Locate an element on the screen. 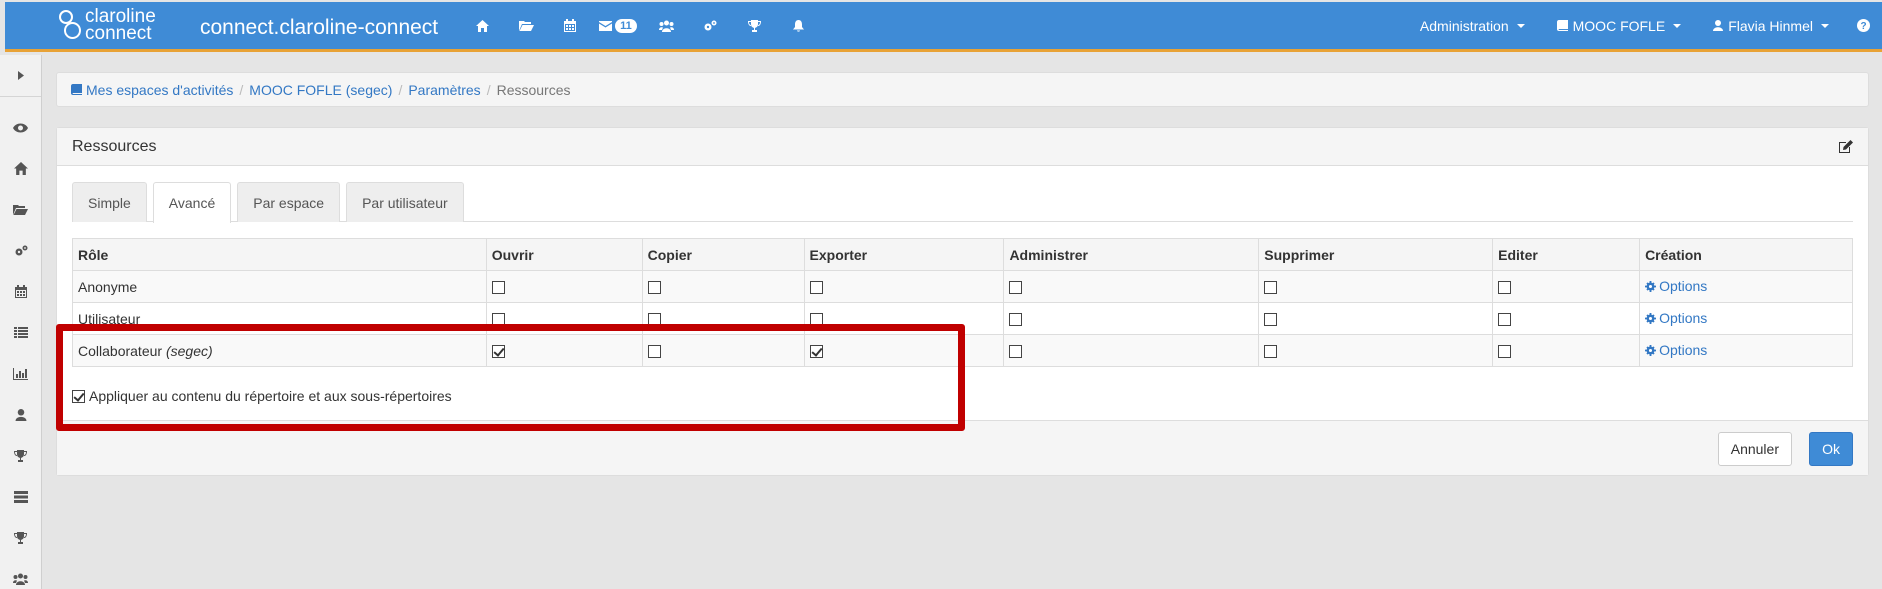 Image resolution: width=1882 pixels, height=589 pixels. sidebar-item-tools is located at coordinates (20, 250).